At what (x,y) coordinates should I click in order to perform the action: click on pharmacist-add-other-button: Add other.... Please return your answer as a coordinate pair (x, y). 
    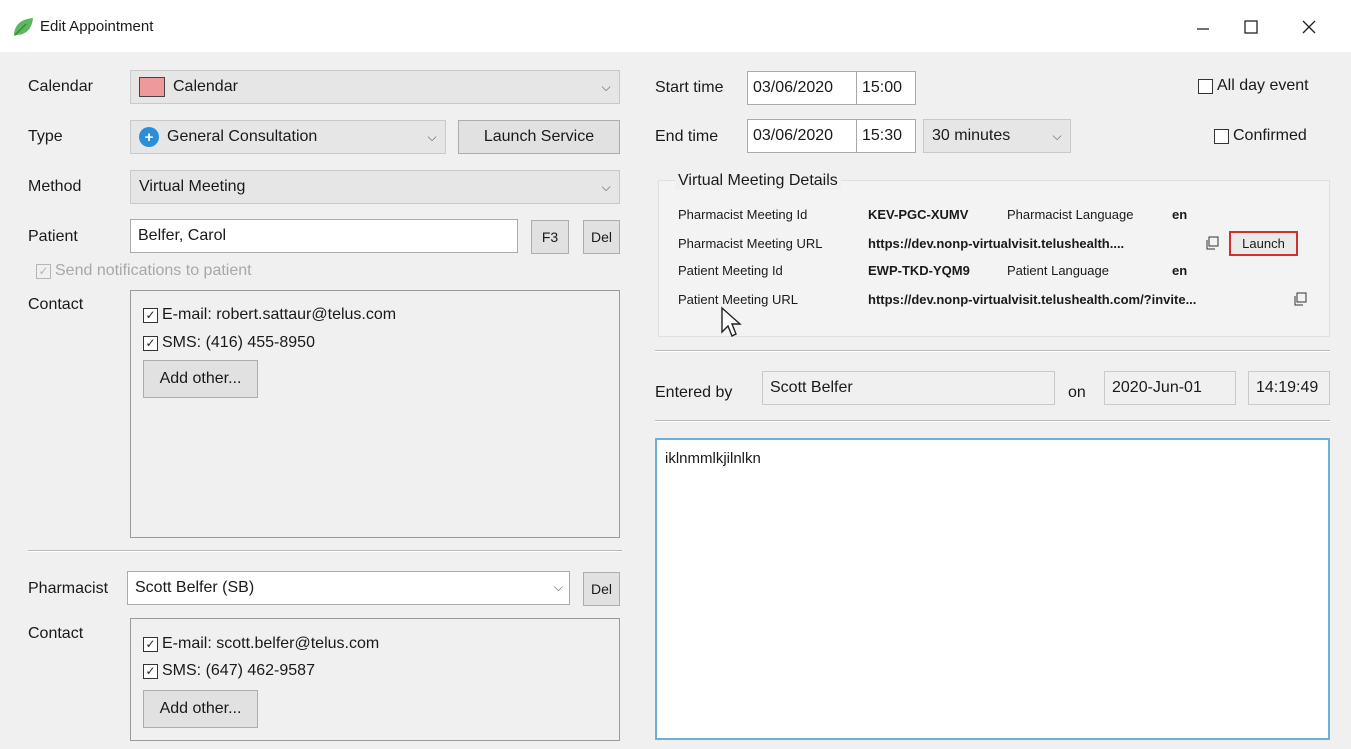
    Looking at the image, I should click on (200, 709).